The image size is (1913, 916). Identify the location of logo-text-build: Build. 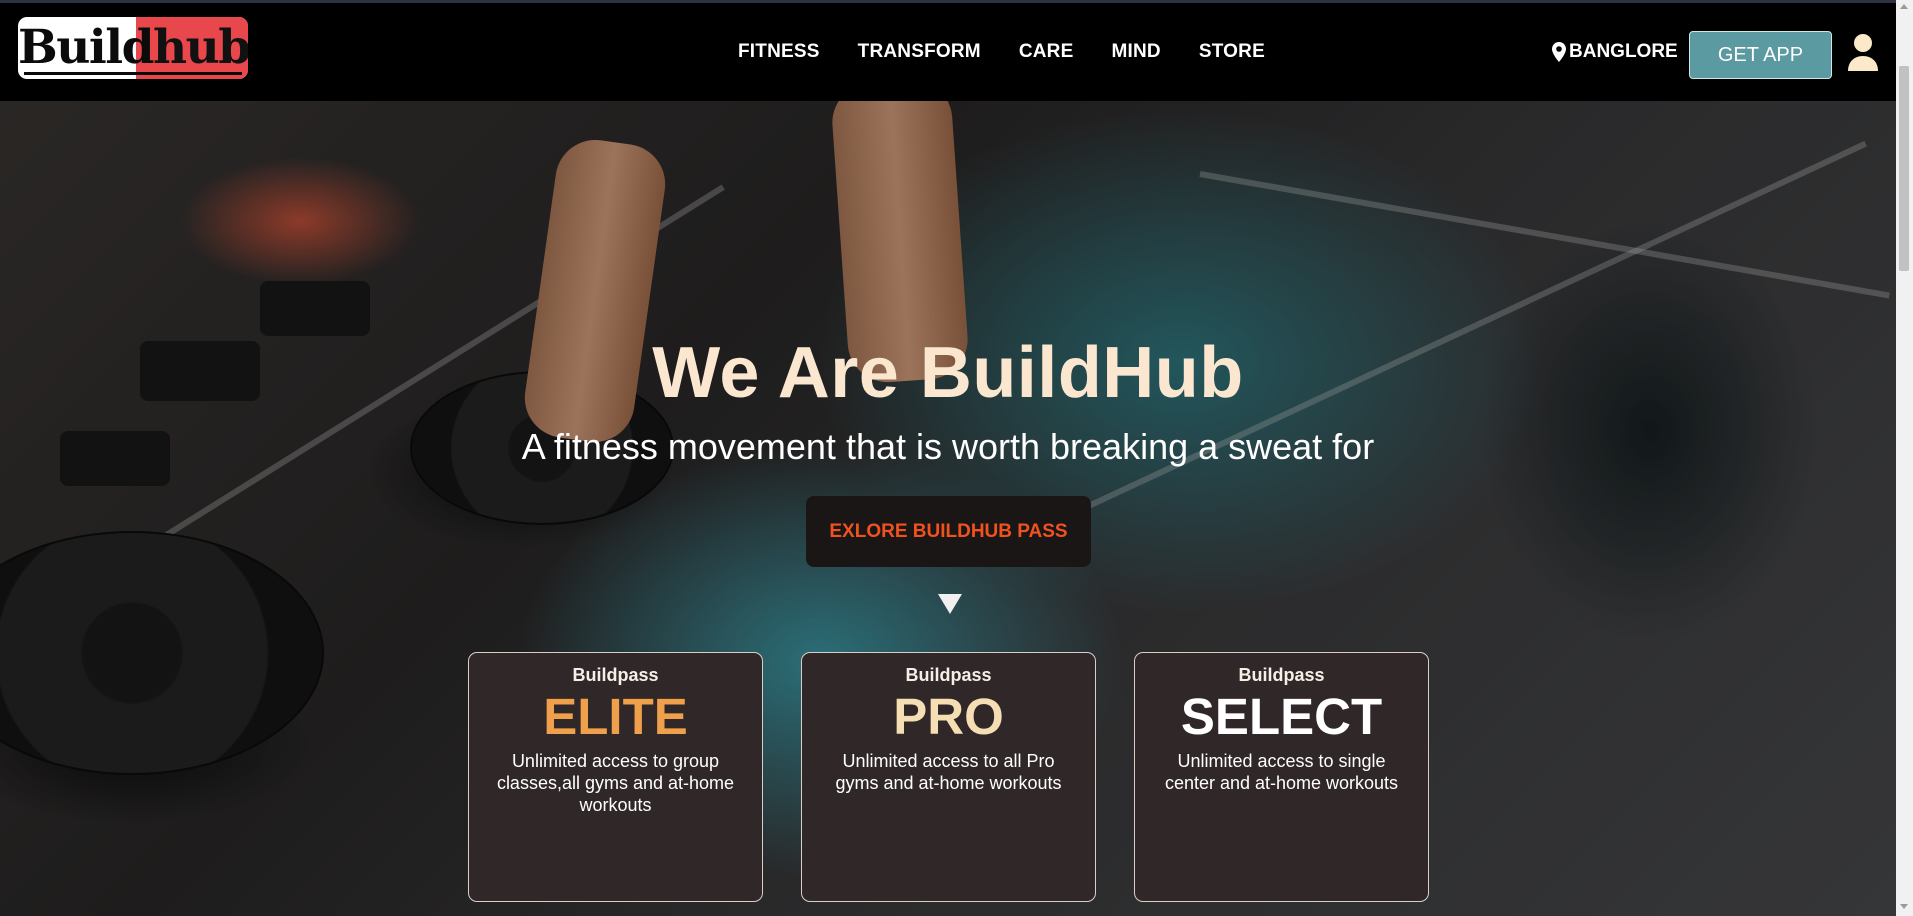
(86, 47).